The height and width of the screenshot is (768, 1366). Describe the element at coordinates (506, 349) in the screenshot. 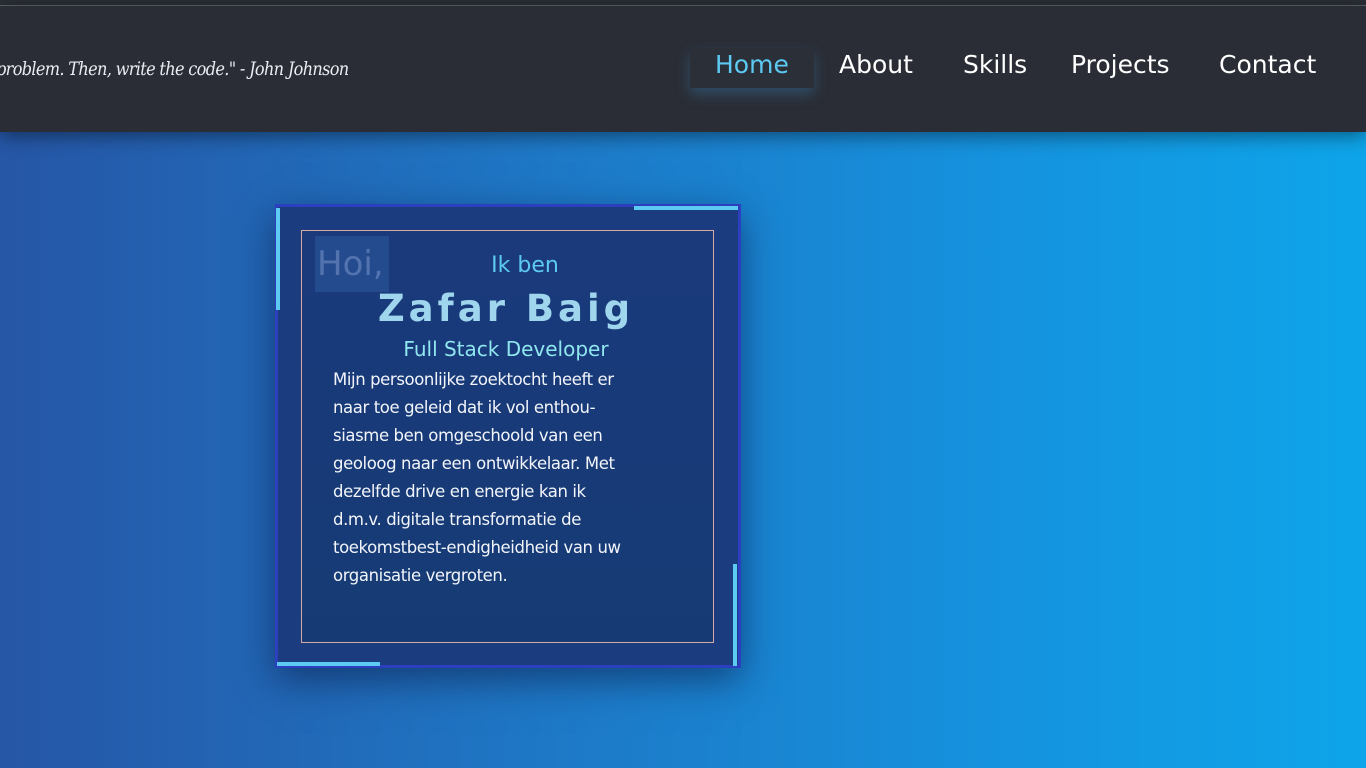

I see `job-title: Full Stack Developer` at that location.